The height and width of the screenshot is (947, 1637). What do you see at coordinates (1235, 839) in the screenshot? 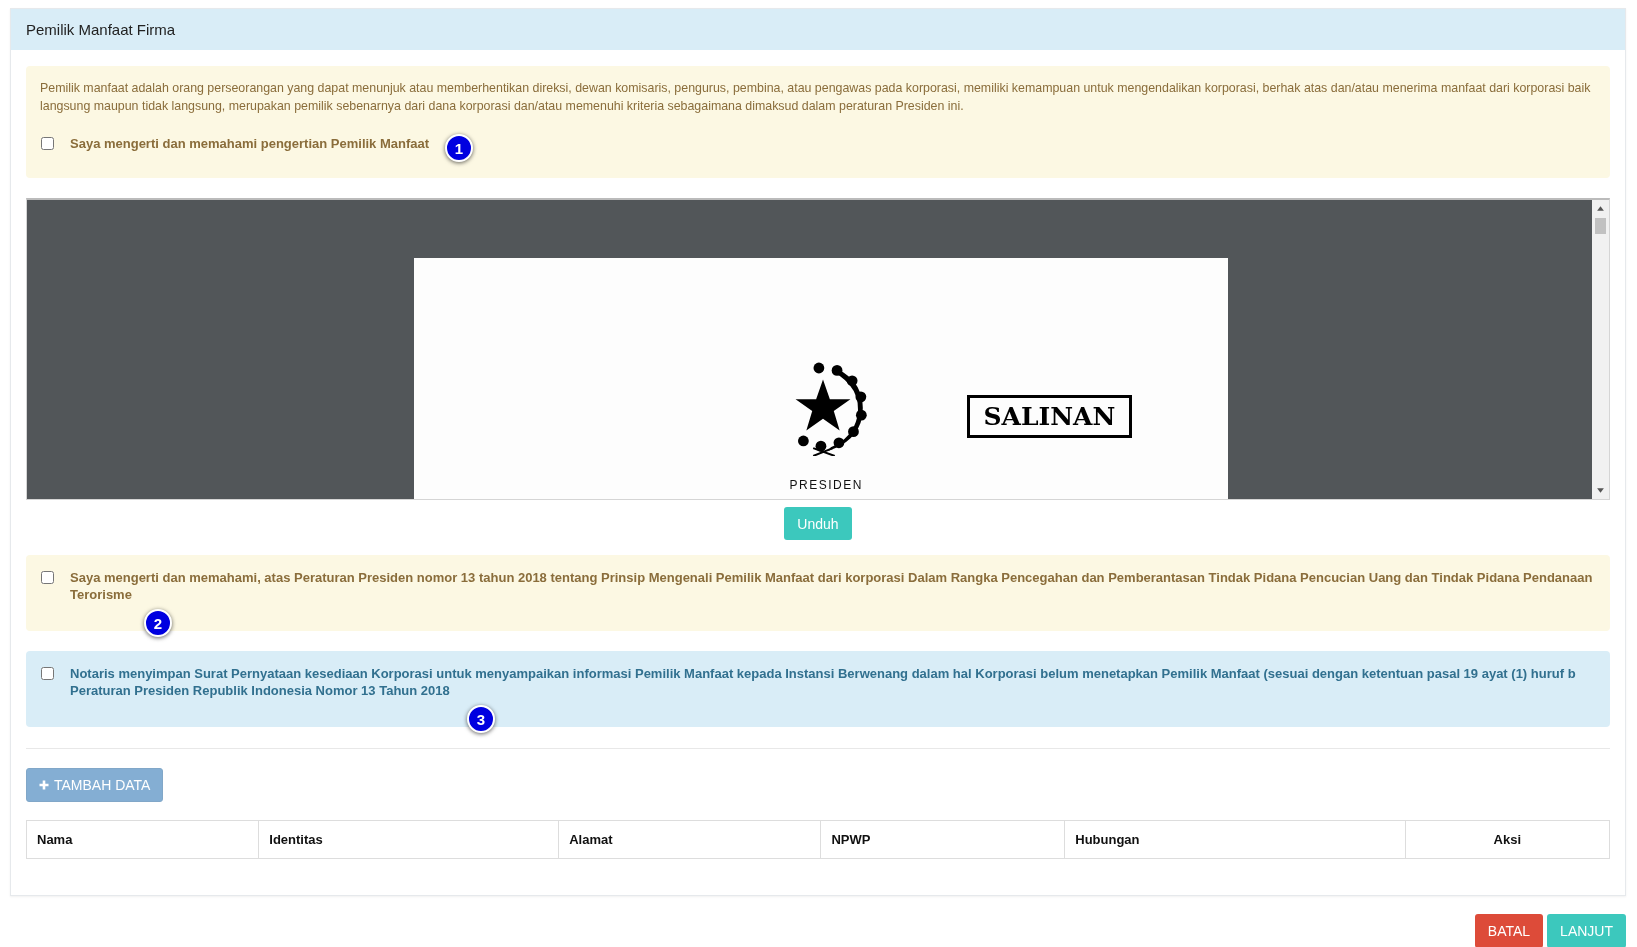
I see `column-header: Hubungan` at bounding box center [1235, 839].